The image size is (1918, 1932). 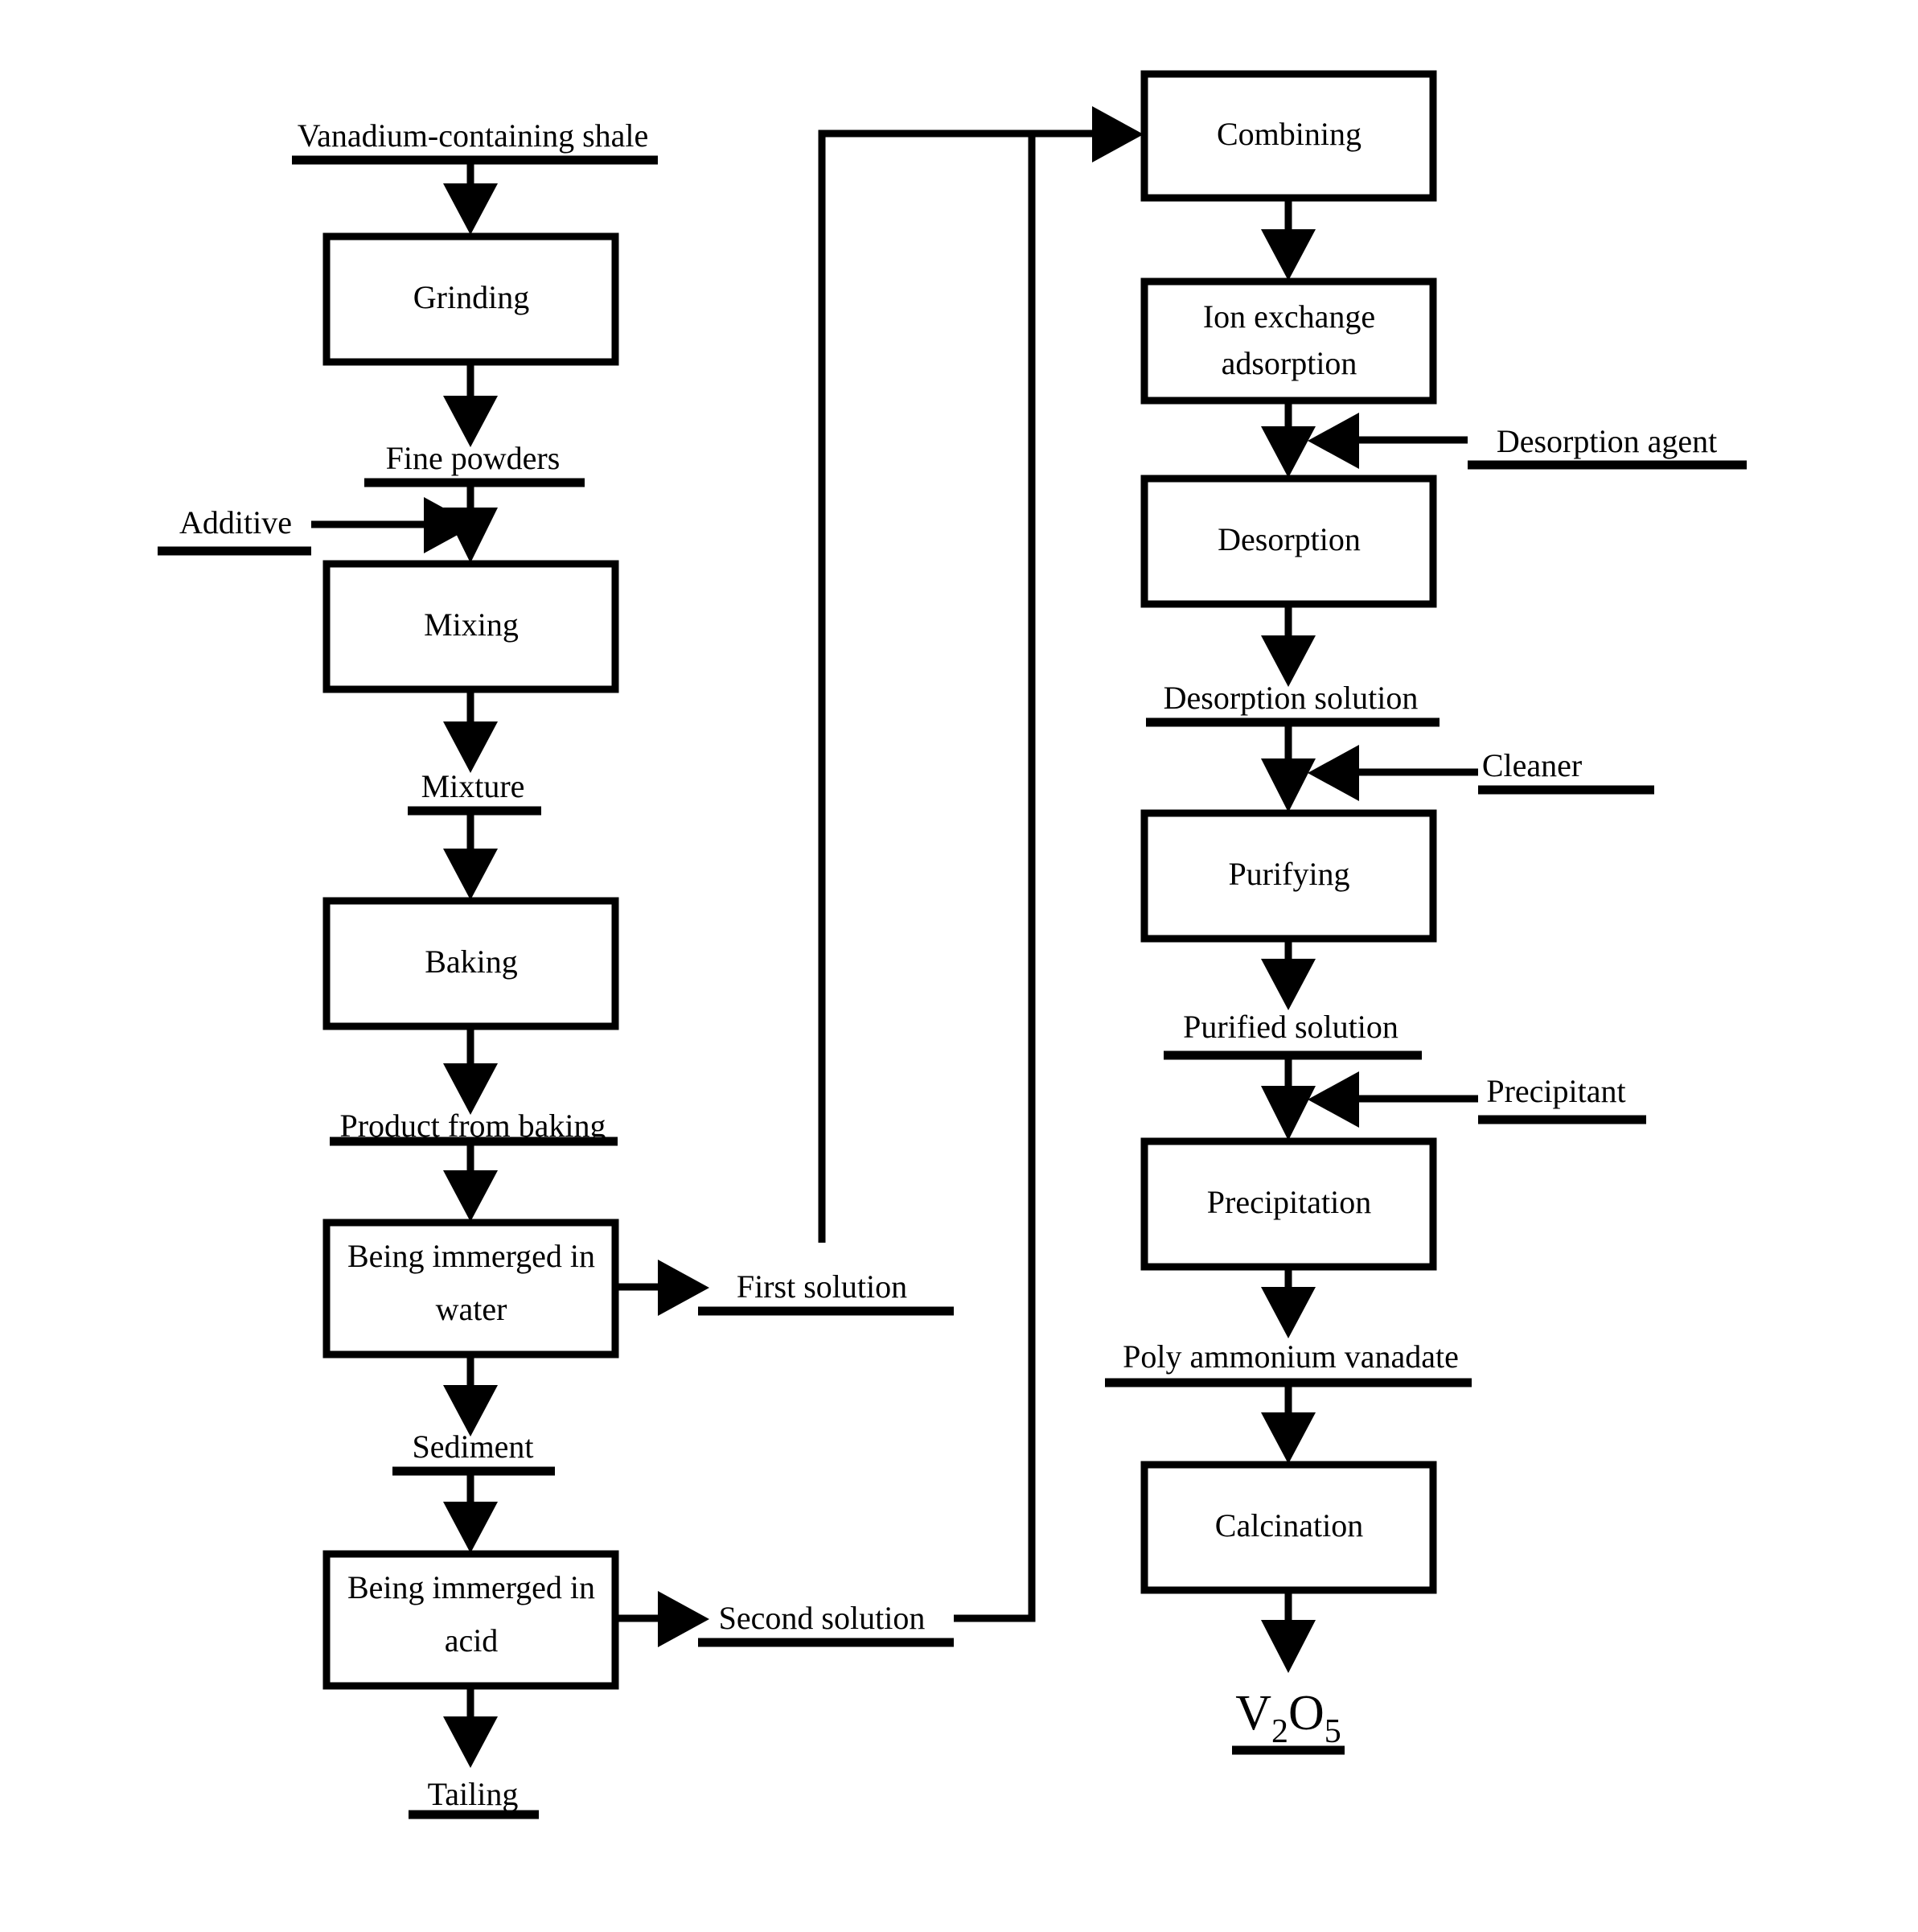 I want to click on arrow-desorption-agent-to-desorption, so click(x=1388, y=441).